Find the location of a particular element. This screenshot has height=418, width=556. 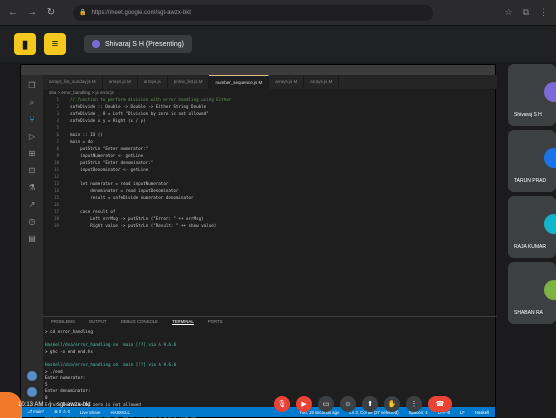

line-number: 16 is located at coordinates (56, 204).